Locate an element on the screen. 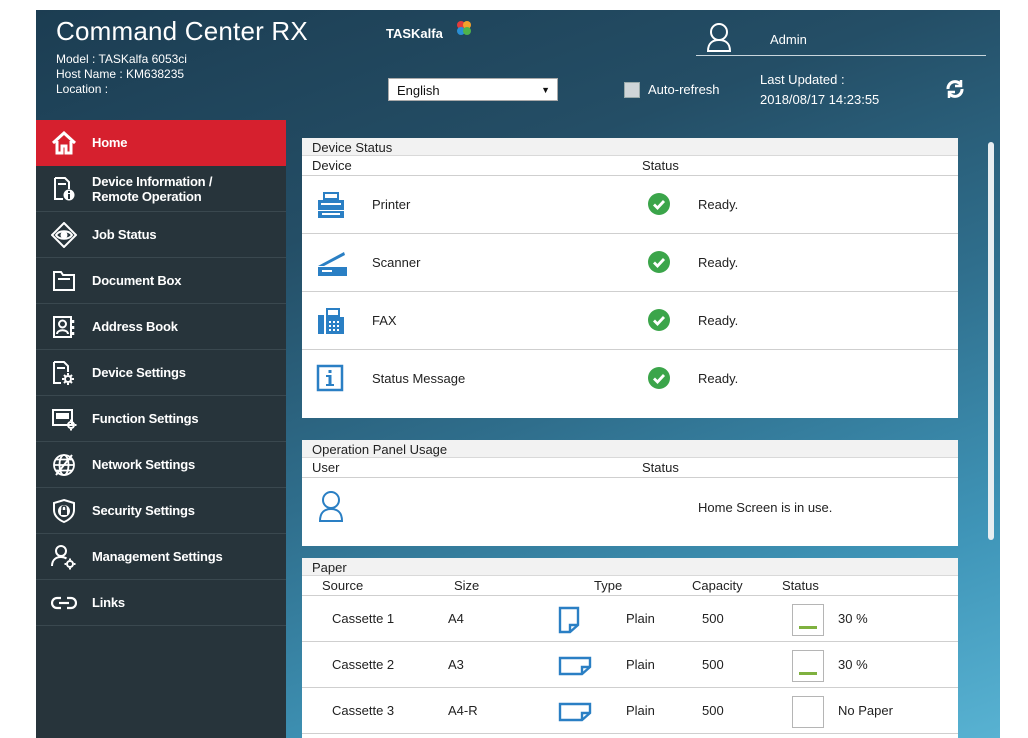 The width and height of the screenshot is (1028, 738). host-name-label: Host Name : KM638235 is located at coordinates (120, 74).